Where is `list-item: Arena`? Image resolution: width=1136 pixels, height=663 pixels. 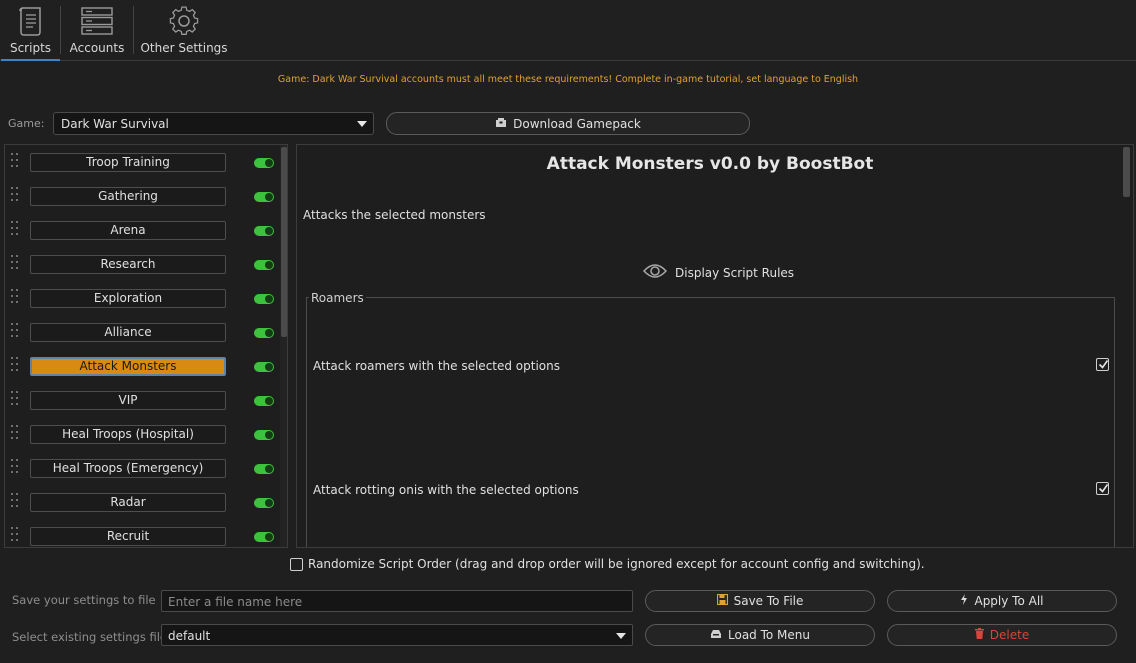
list-item: Arena is located at coordinates (142, 230).